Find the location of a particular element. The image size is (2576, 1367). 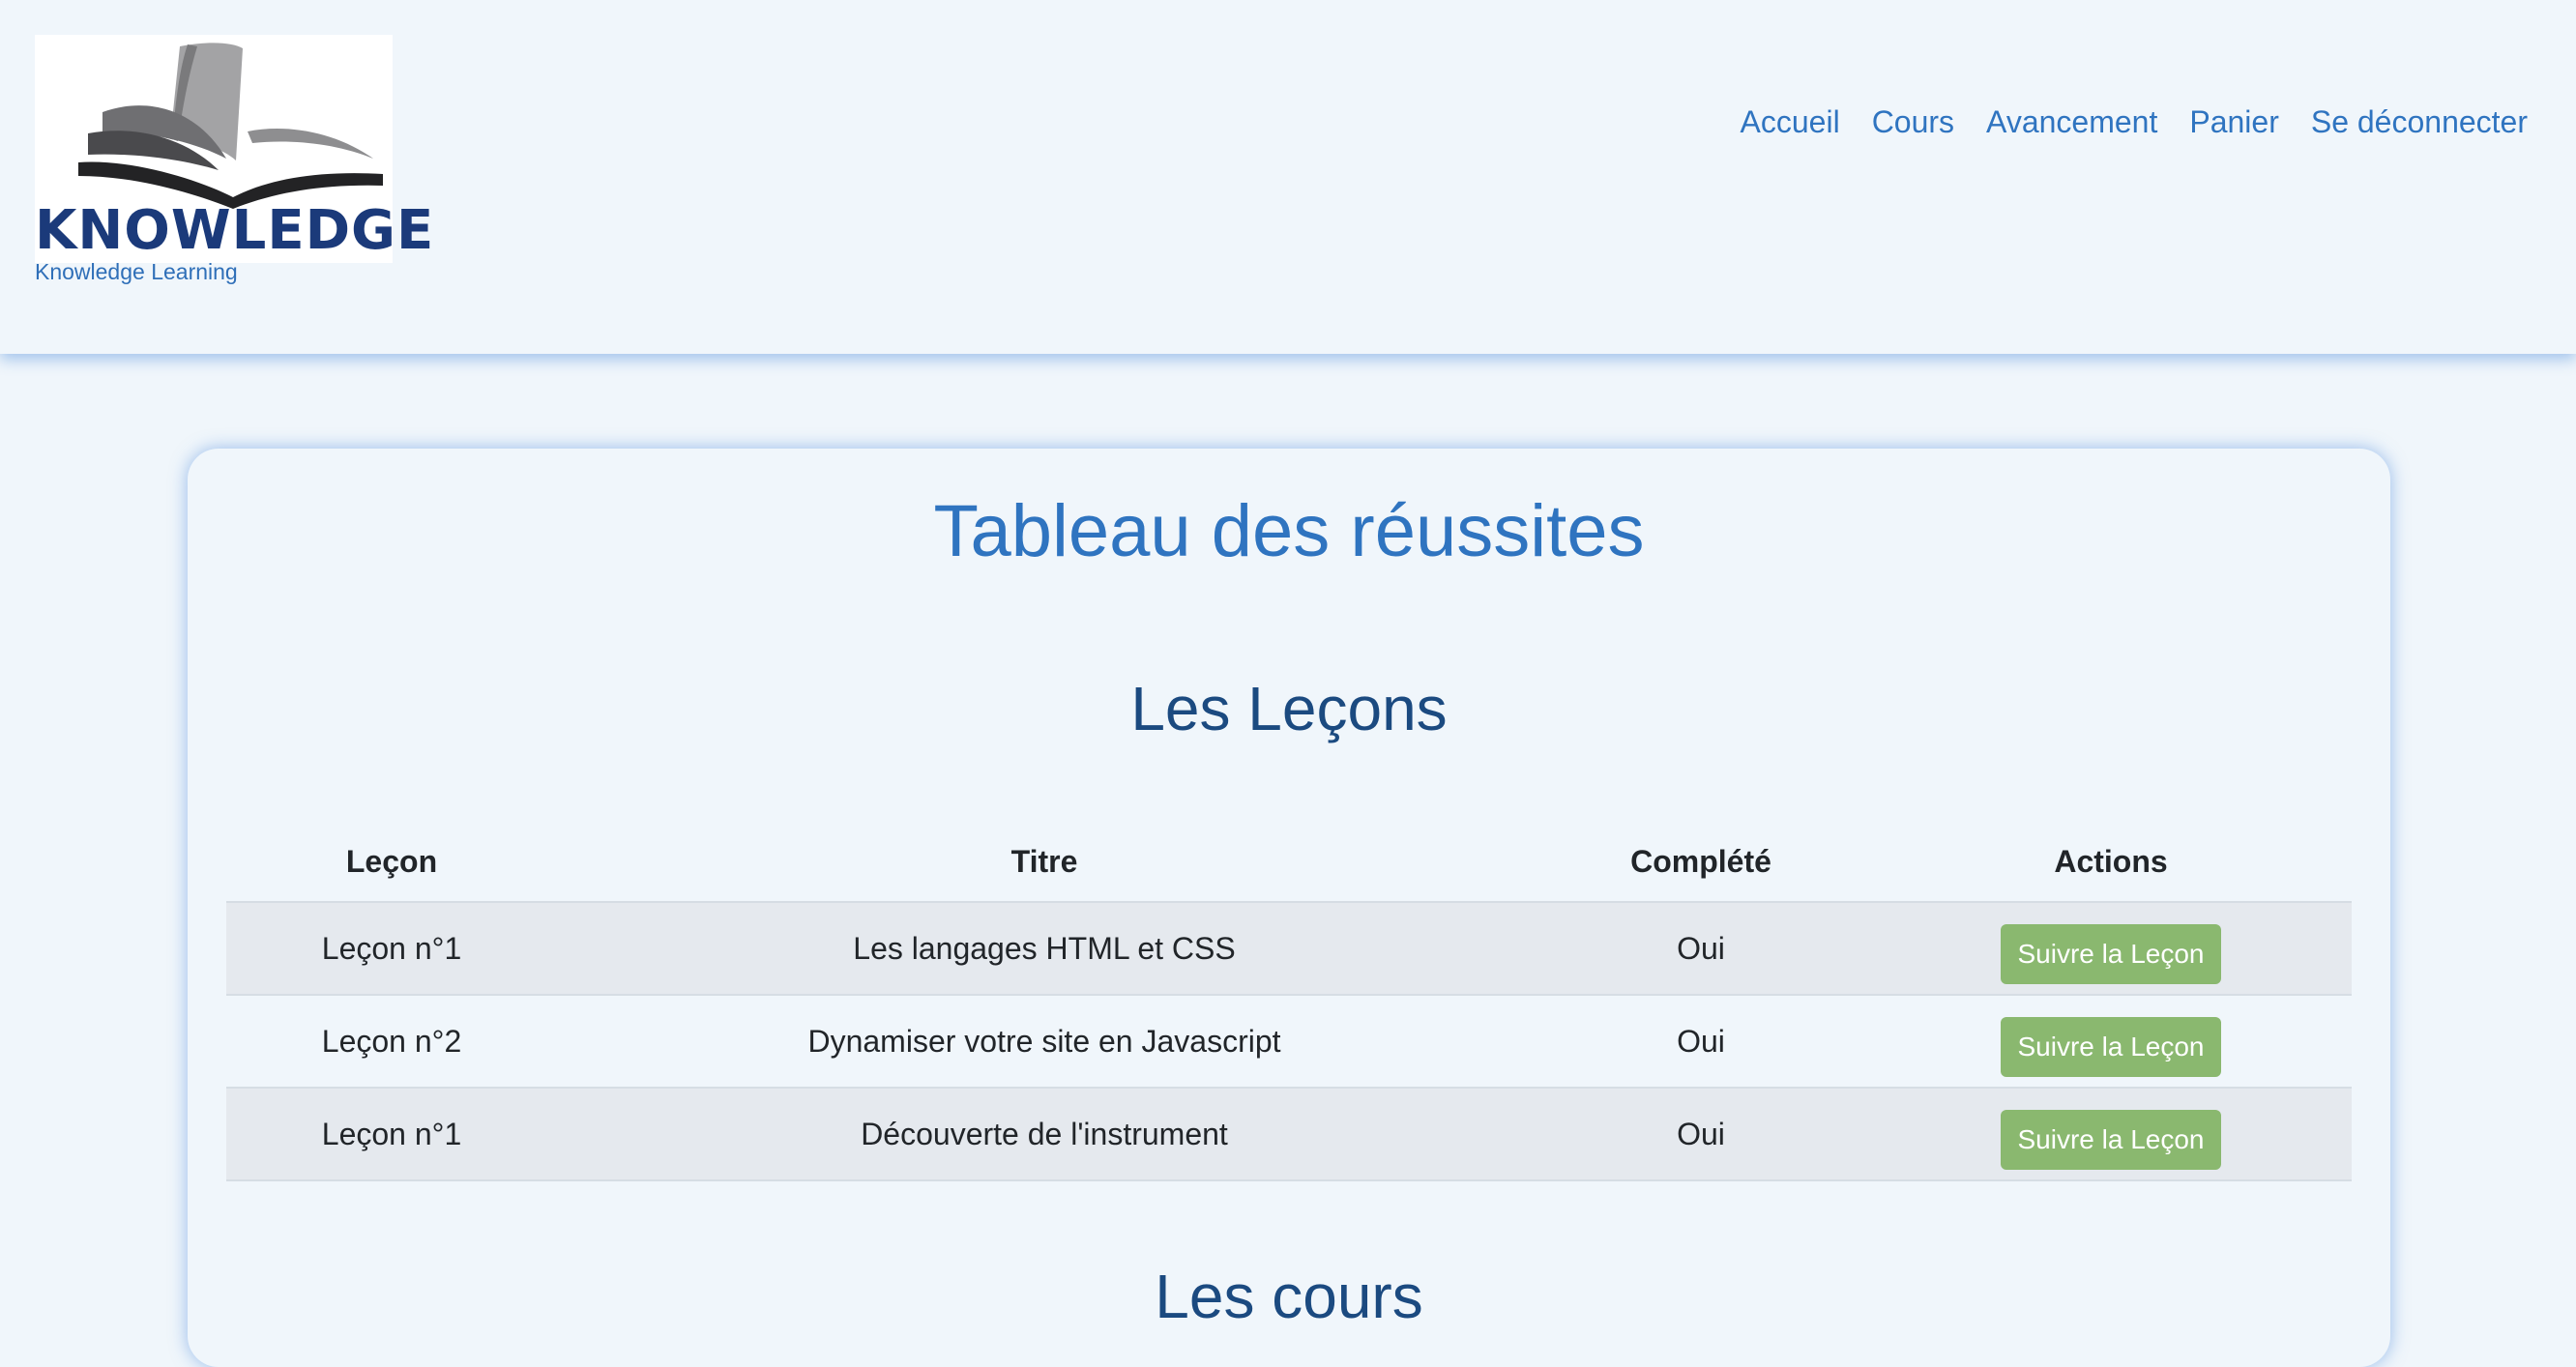

table-header-row: Leçon Titre Complété Actions is located at coordinates (1289, 863).